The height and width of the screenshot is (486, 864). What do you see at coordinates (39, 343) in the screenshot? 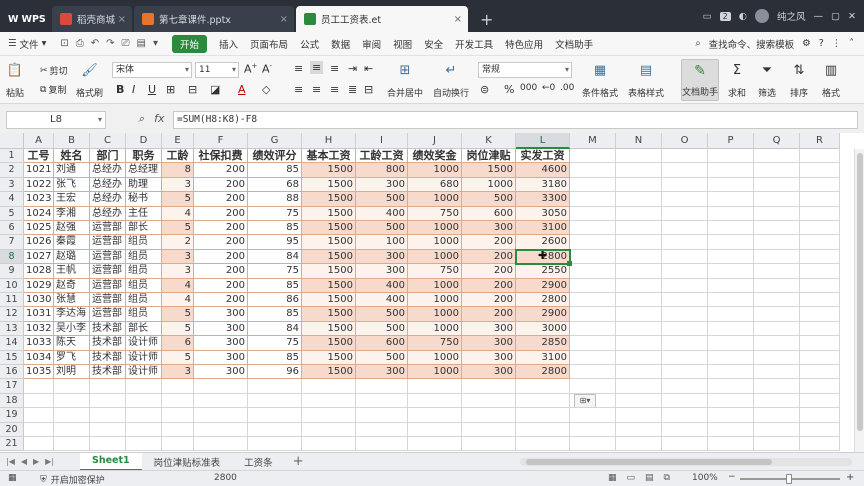
I see `table-cell: 1033` at bounding box center [39, 343].